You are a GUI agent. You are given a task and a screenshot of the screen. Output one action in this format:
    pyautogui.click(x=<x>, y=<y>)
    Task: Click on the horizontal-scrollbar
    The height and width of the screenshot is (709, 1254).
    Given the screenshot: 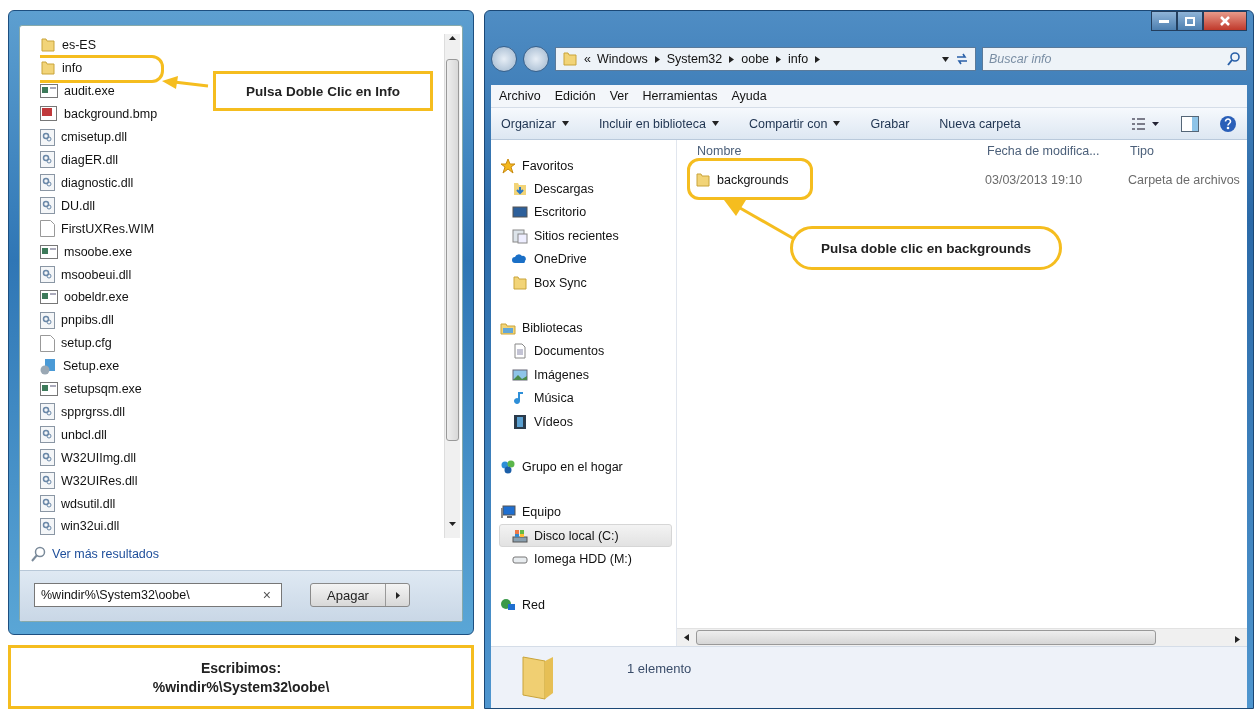 What is the action you would take?
    pyautogui.click(x=962, y=637)
    